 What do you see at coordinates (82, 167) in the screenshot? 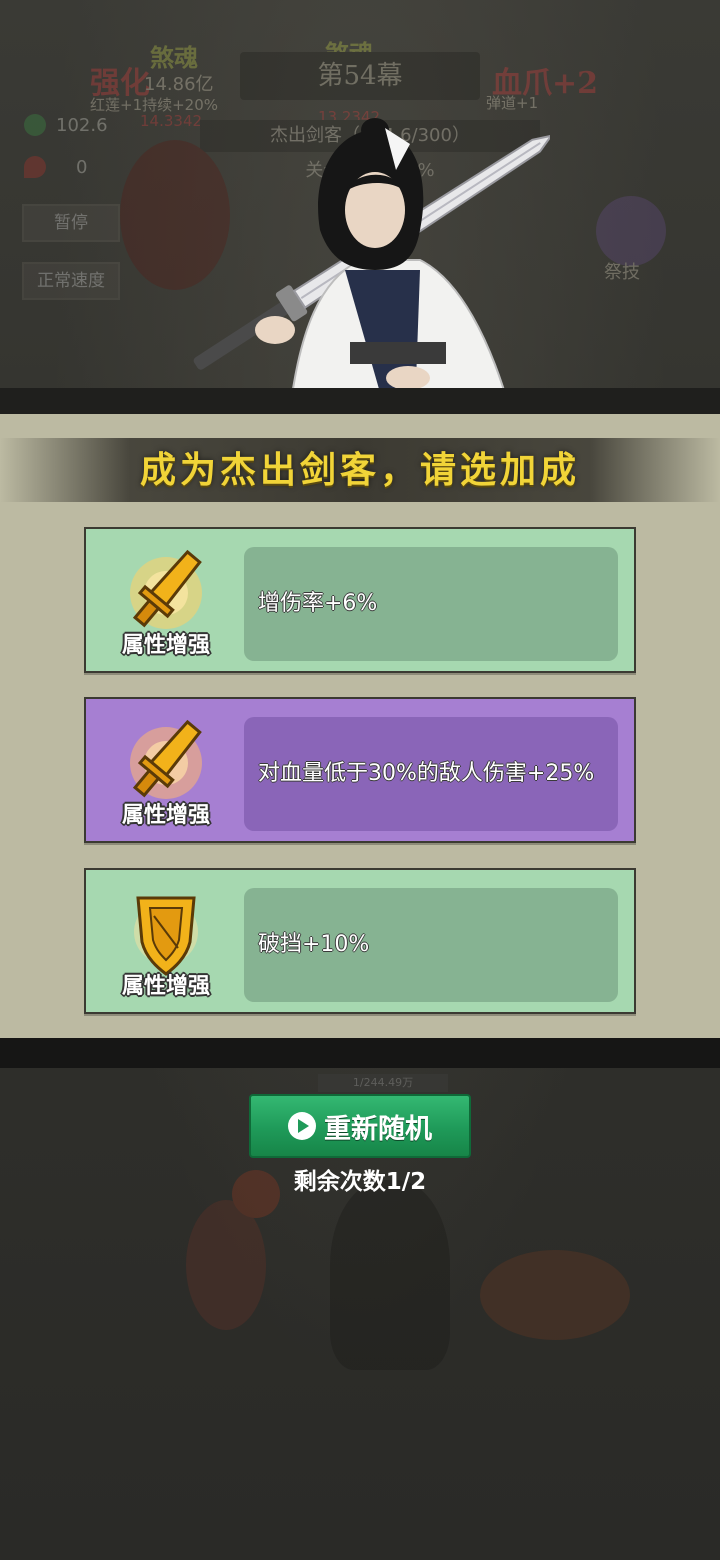
I see `stat-red-value: 0` at bounding box center [82, 167].